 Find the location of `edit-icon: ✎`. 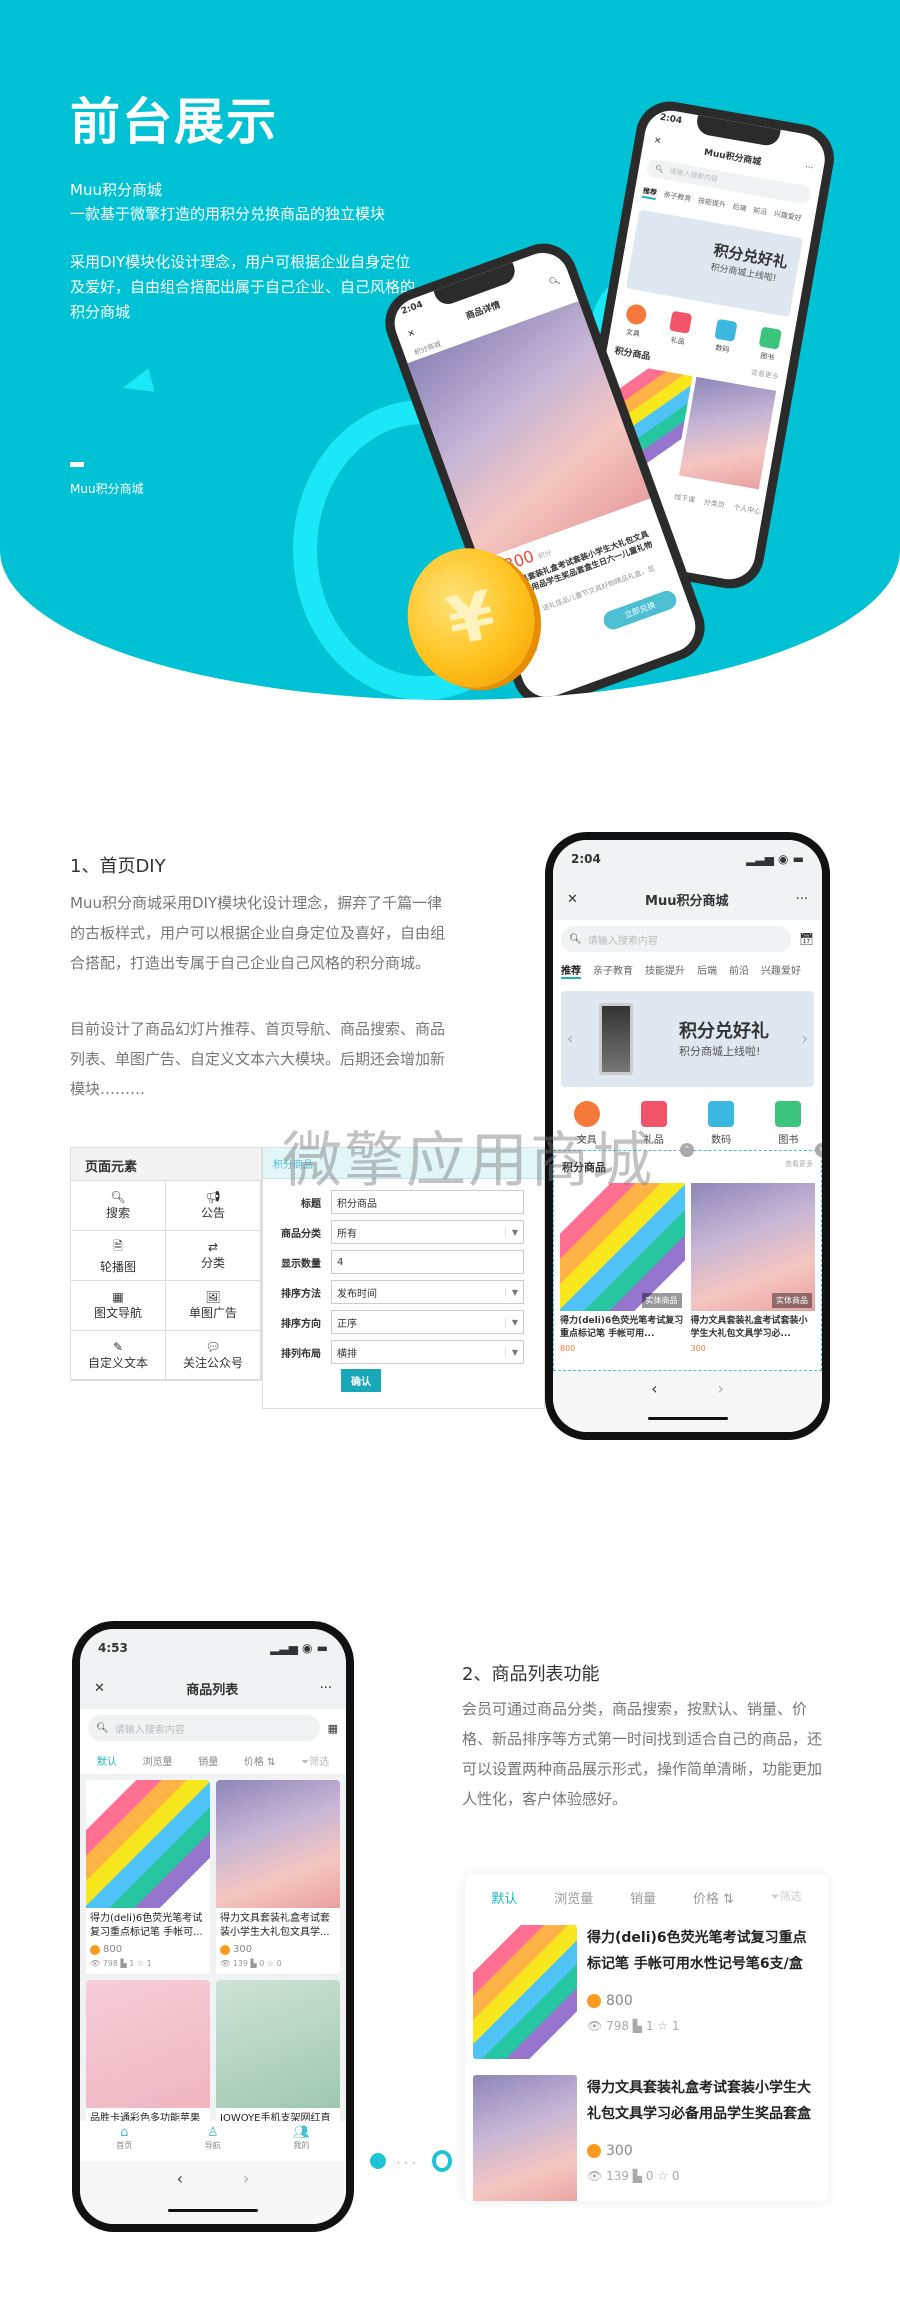

edit-icon: ✎ is located at coordinates (118, 1347).